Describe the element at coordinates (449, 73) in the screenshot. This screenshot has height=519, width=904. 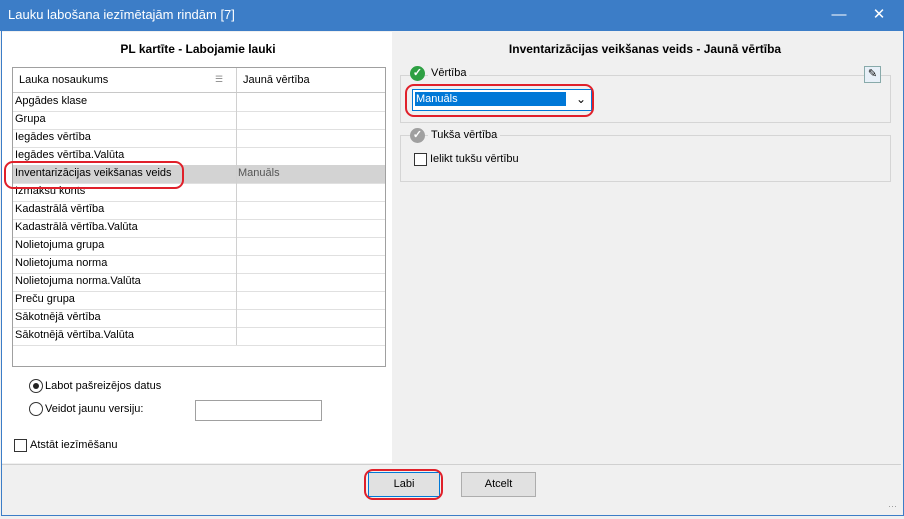
I see `value-group-title: Vērtība` at that location.